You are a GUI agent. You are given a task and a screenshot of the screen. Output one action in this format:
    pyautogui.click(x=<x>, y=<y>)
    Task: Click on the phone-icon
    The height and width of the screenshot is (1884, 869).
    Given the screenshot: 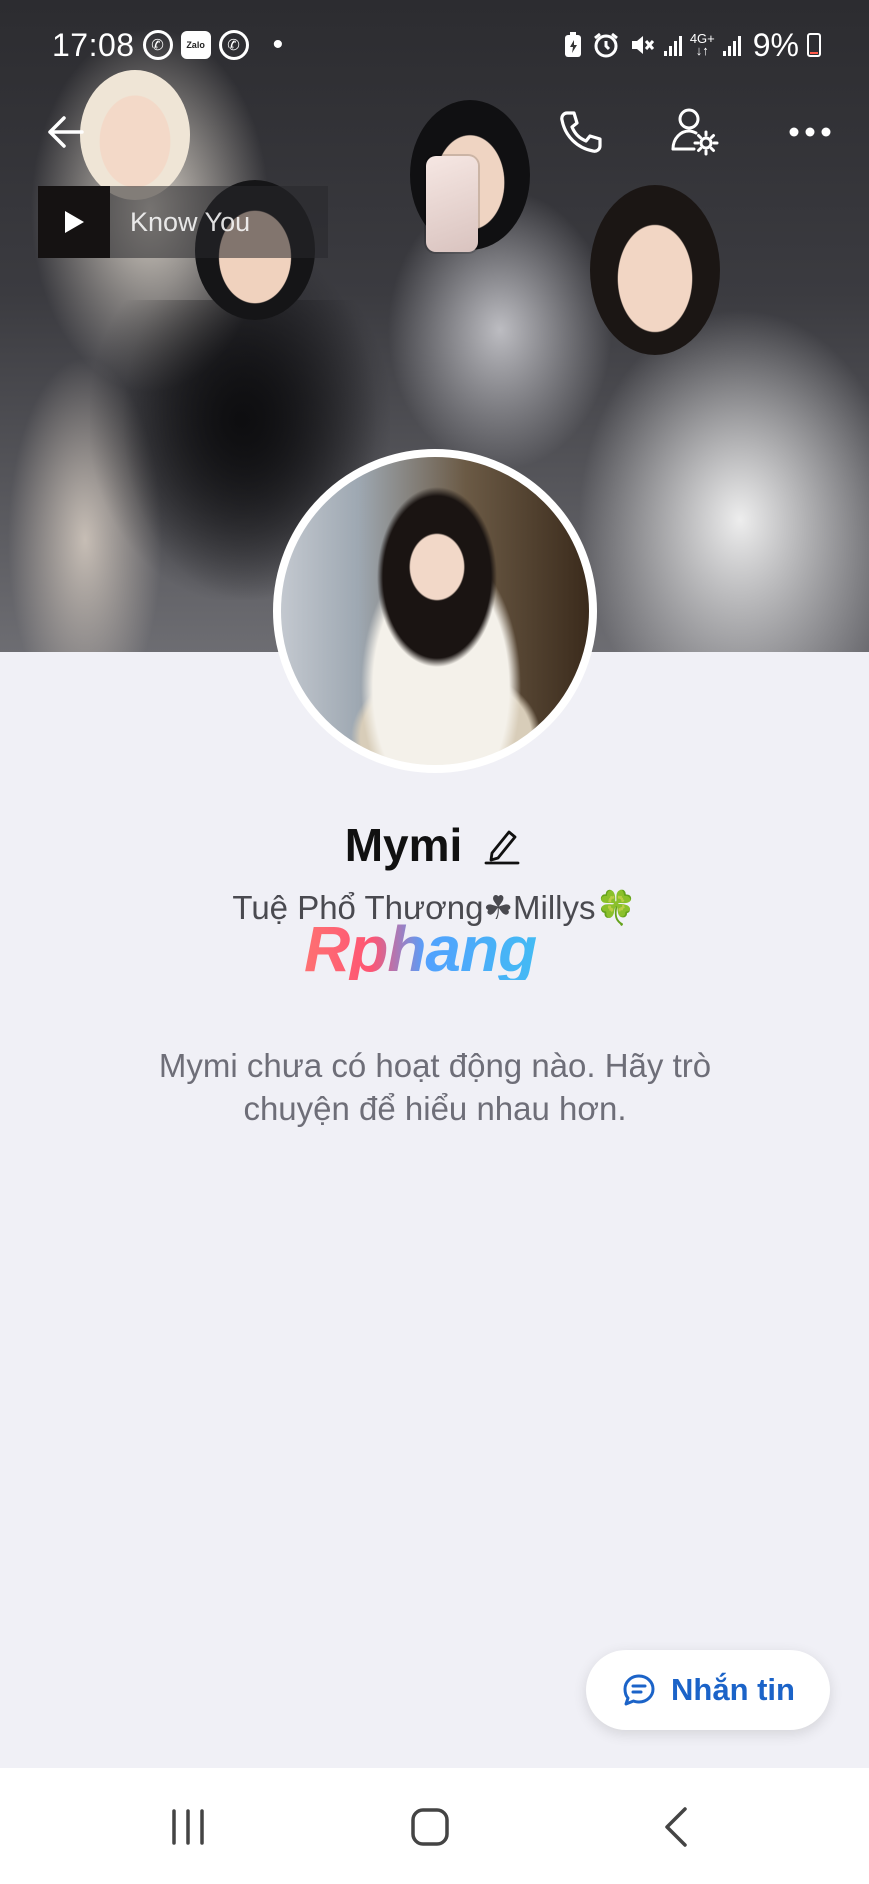 What is the action you would take?
    pyautogui.click(x=581, y=132)
    